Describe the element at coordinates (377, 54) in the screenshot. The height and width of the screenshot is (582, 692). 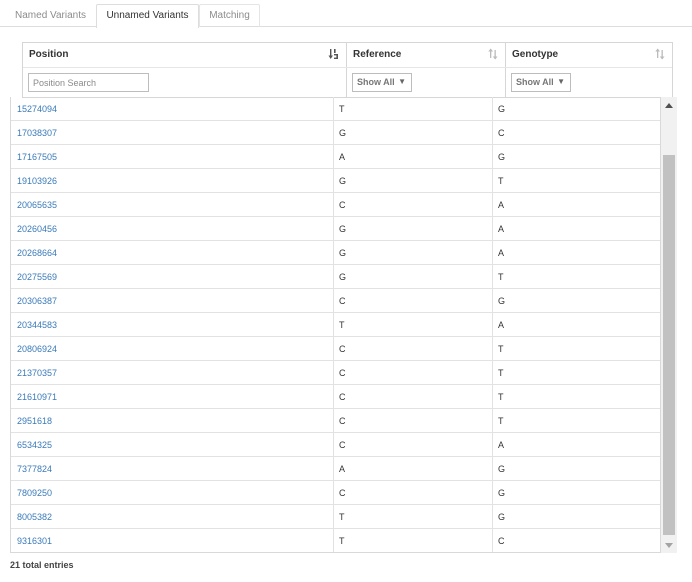
I see `column-label: Reference` at that location.